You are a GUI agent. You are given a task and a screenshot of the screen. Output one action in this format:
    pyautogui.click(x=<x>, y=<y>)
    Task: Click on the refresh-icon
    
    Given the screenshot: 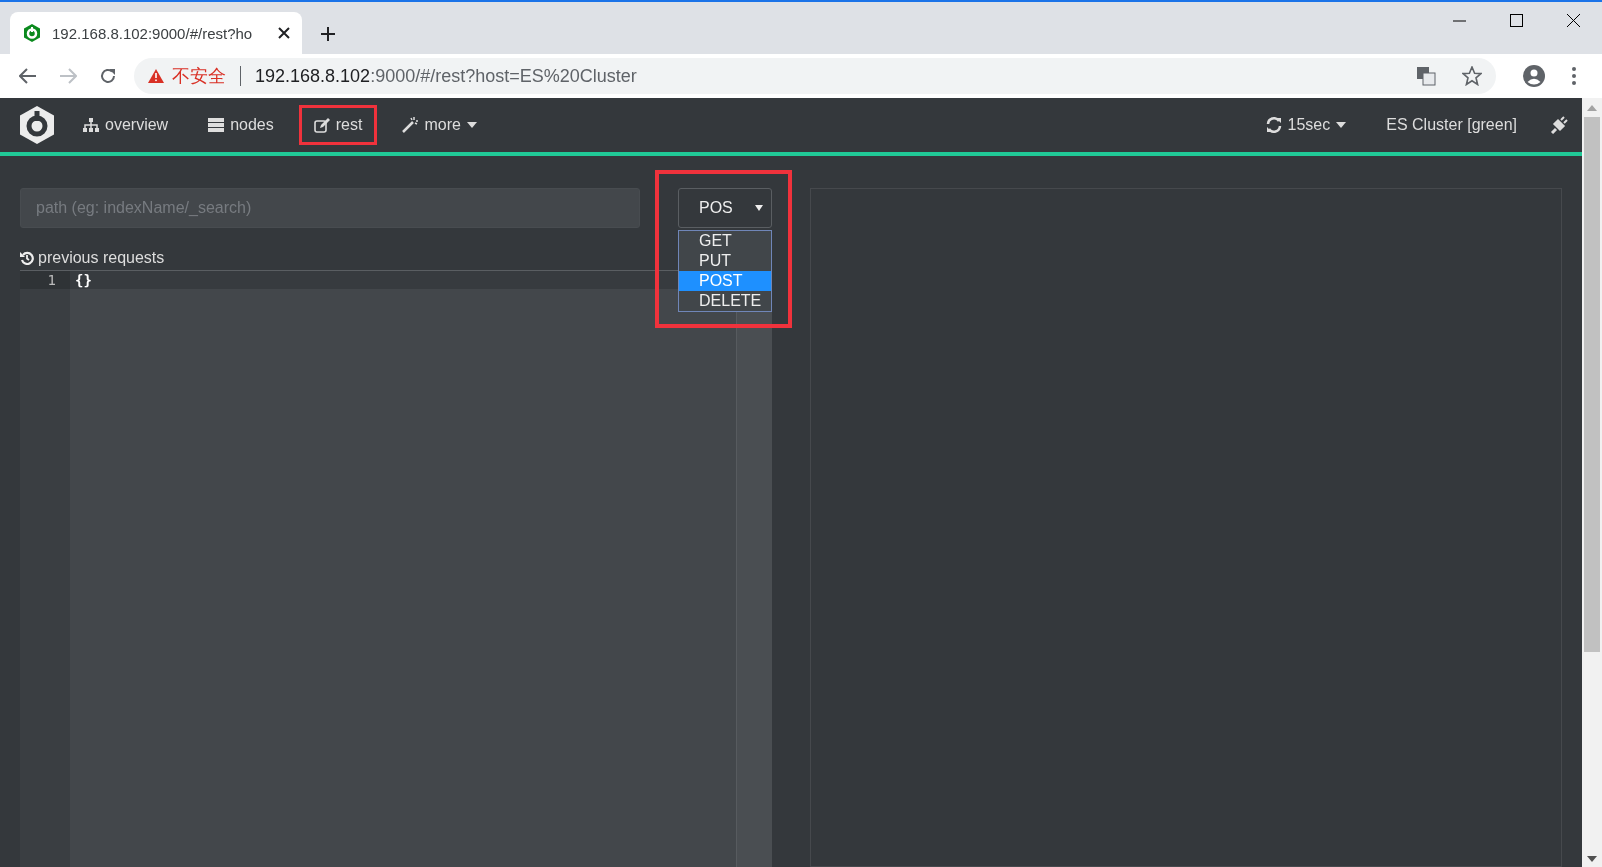 What is the action you would take?
    pyautogui.click(x=1273, y=125)
    